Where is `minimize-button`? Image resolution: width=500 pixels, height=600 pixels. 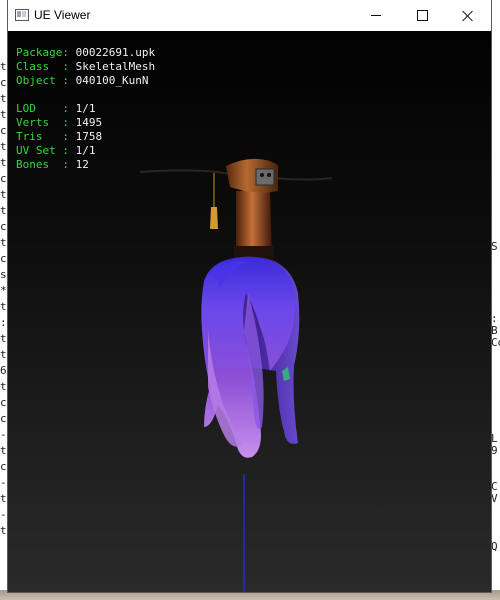
minimize-button is located at coordinates (376, 15).